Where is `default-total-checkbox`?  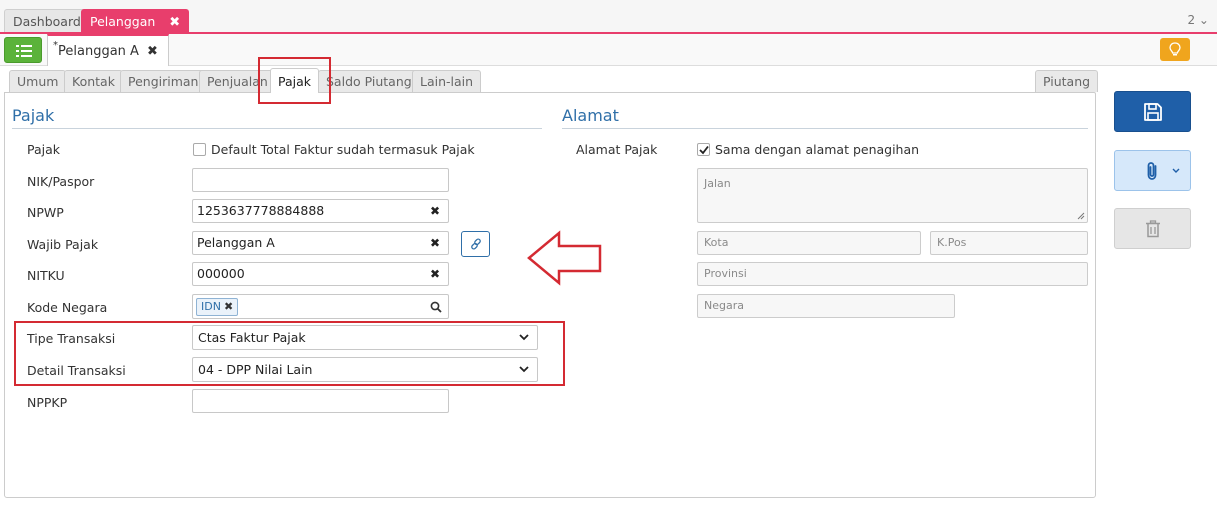
default-total-checkbox is located at coordinates (199, 149).